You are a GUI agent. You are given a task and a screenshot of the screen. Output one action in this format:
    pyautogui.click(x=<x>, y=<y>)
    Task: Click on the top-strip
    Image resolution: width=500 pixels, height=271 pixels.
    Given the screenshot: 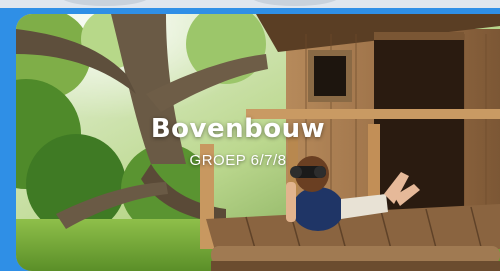 What is the action you would take?
    pyautogui.click(x=250, y=4)
    